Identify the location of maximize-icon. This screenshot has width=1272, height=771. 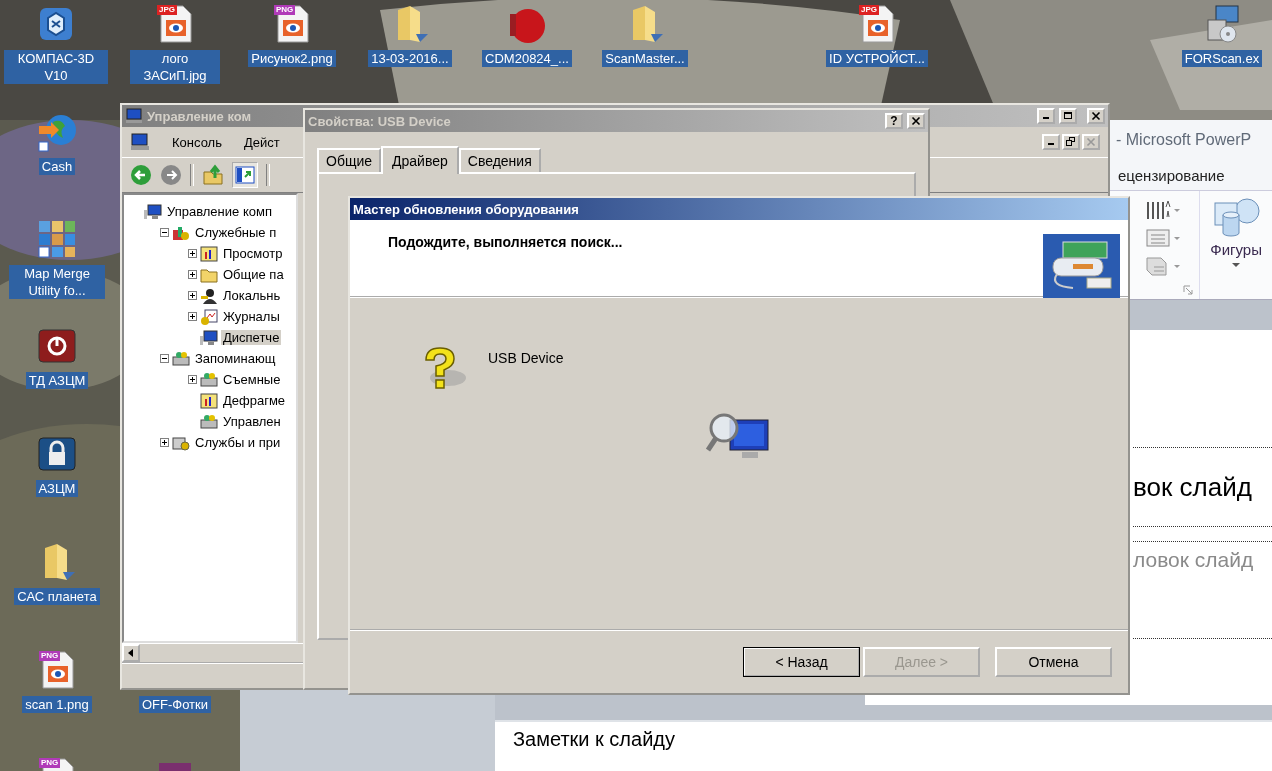
(1068, 116).